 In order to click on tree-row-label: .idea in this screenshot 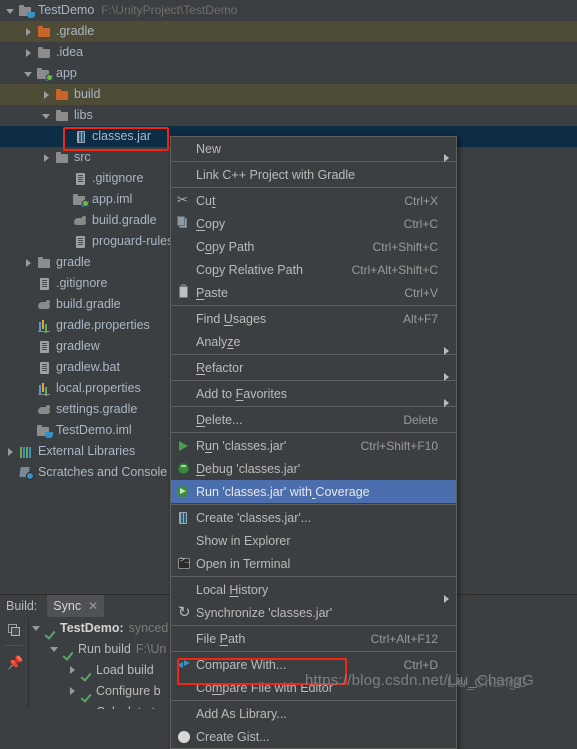, I will do `click(70, 52)`.